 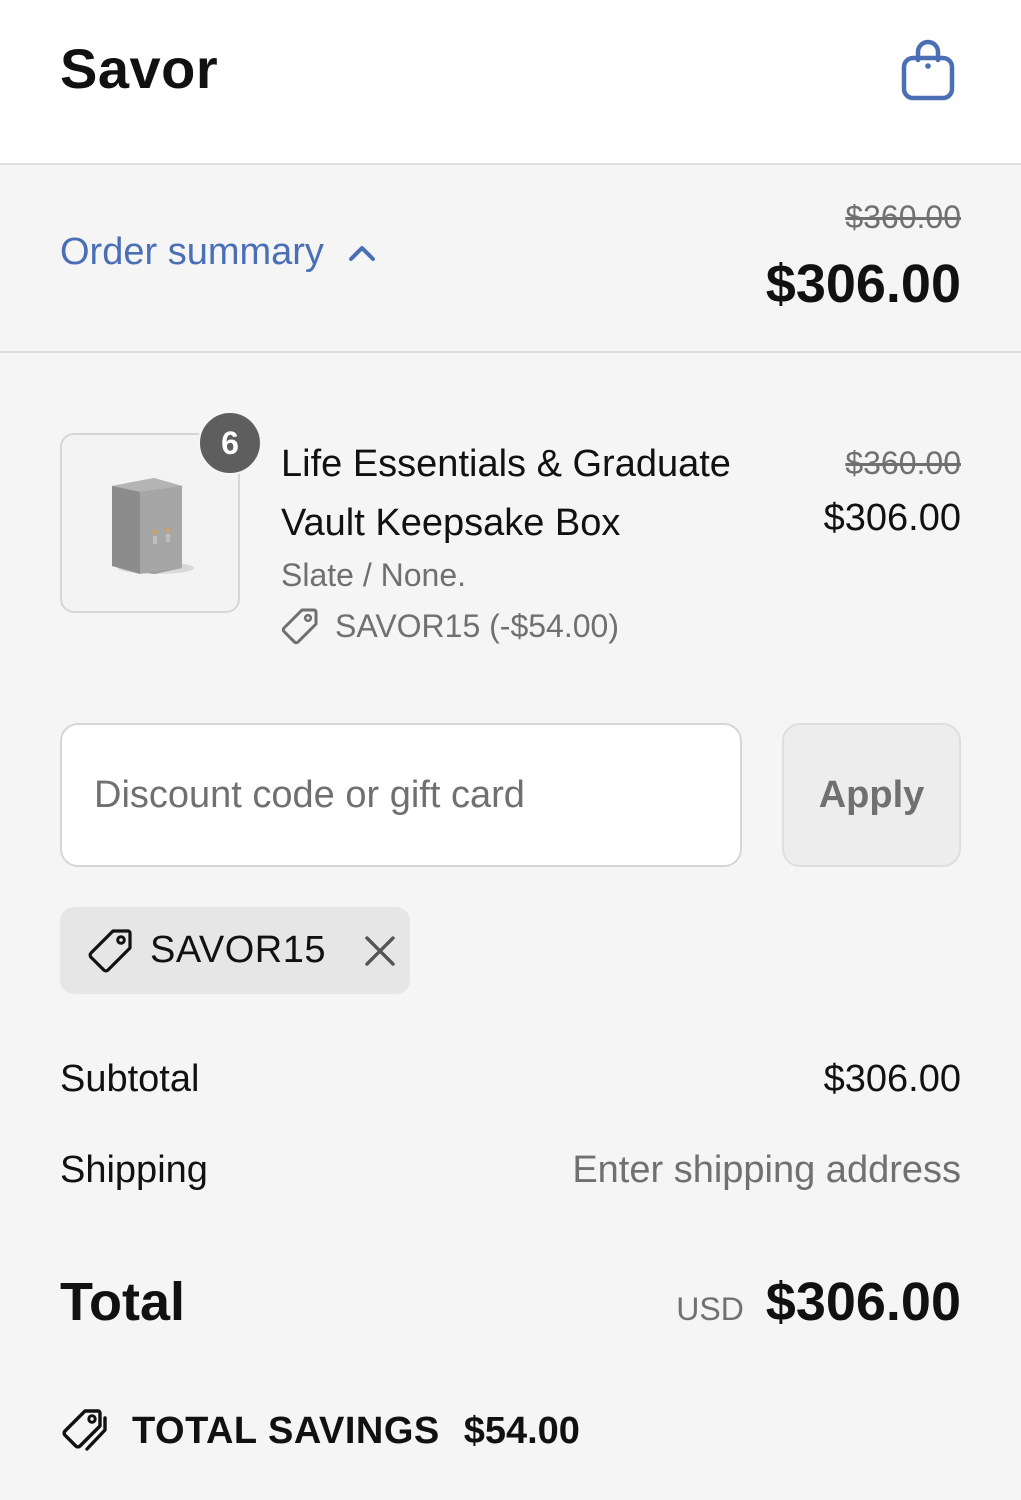 I want to click on remove-discount-button, so click(x=380, y=951).